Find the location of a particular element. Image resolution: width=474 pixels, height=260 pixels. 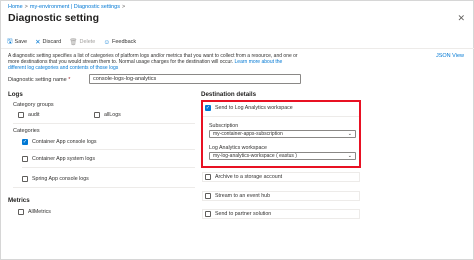

subscription-label: Subscription is located at coordinates (224, 126).